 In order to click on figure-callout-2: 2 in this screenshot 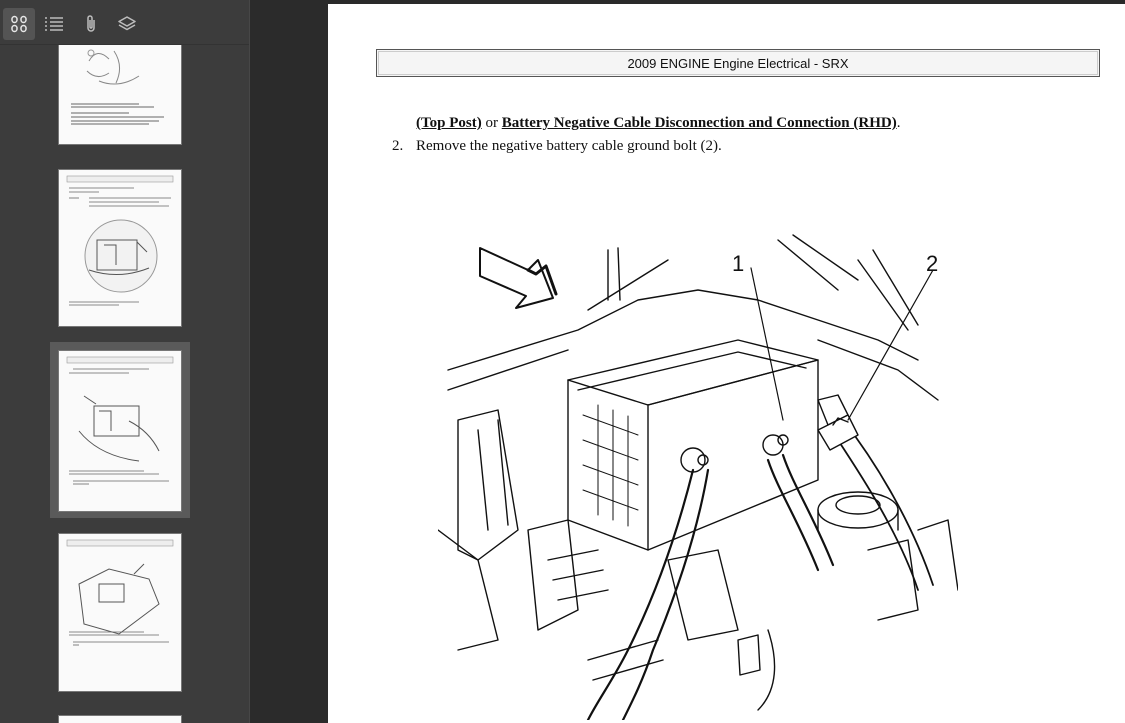, I will do `click(932, 263)`.